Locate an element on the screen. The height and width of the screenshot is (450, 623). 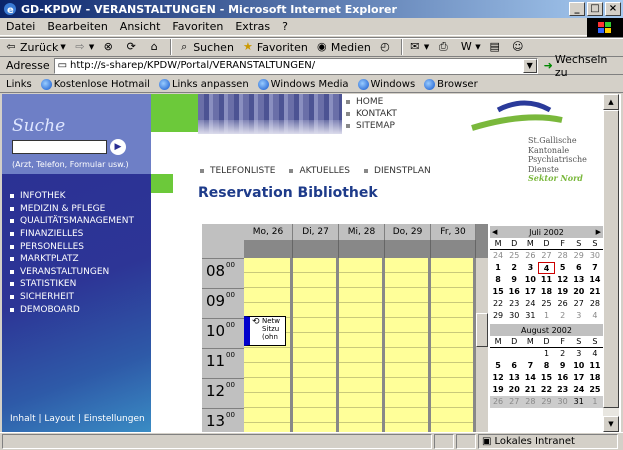
calendar-day: 16 is located at coordinates (514, 292).